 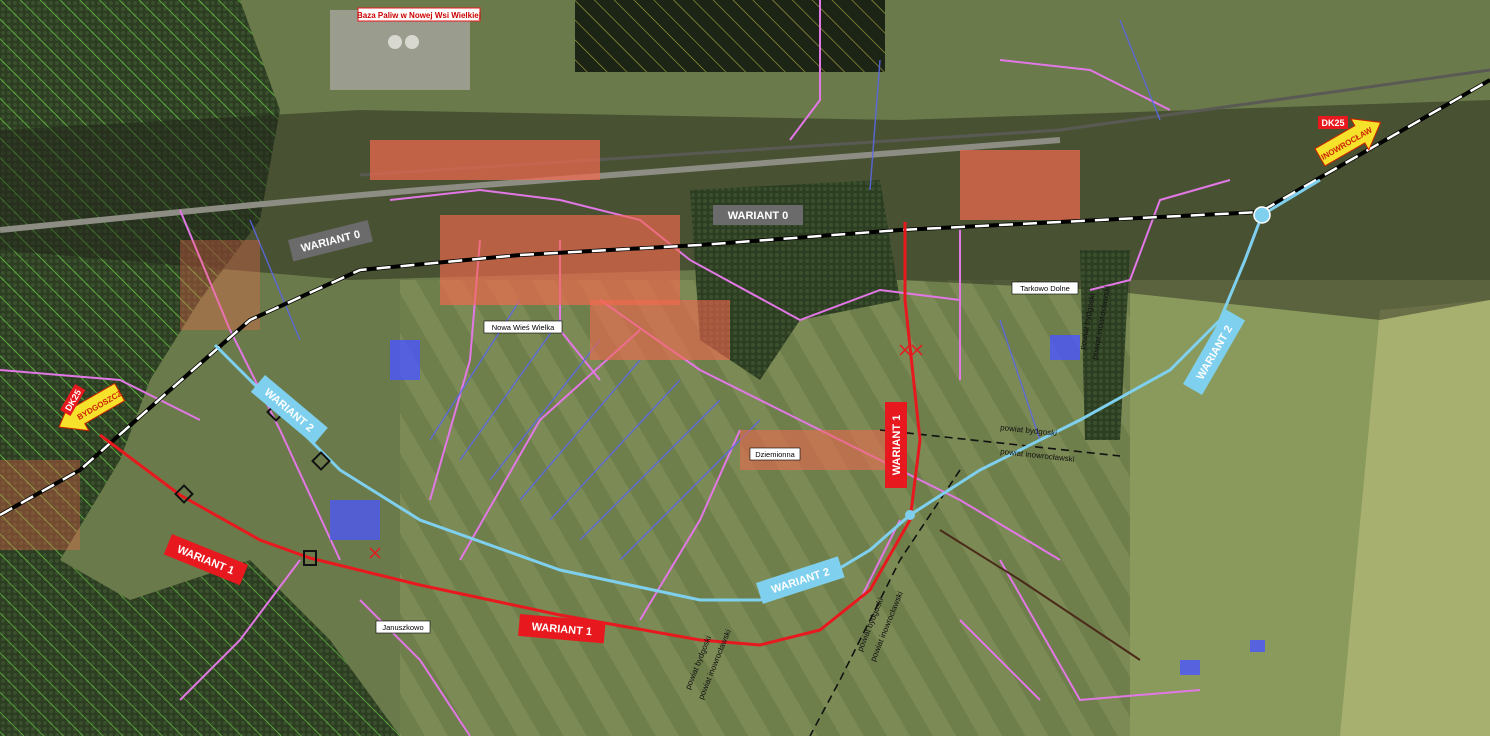 I want to click on label-wariant-0-b-text: WARIANT 0, so click(x=758, y=216).